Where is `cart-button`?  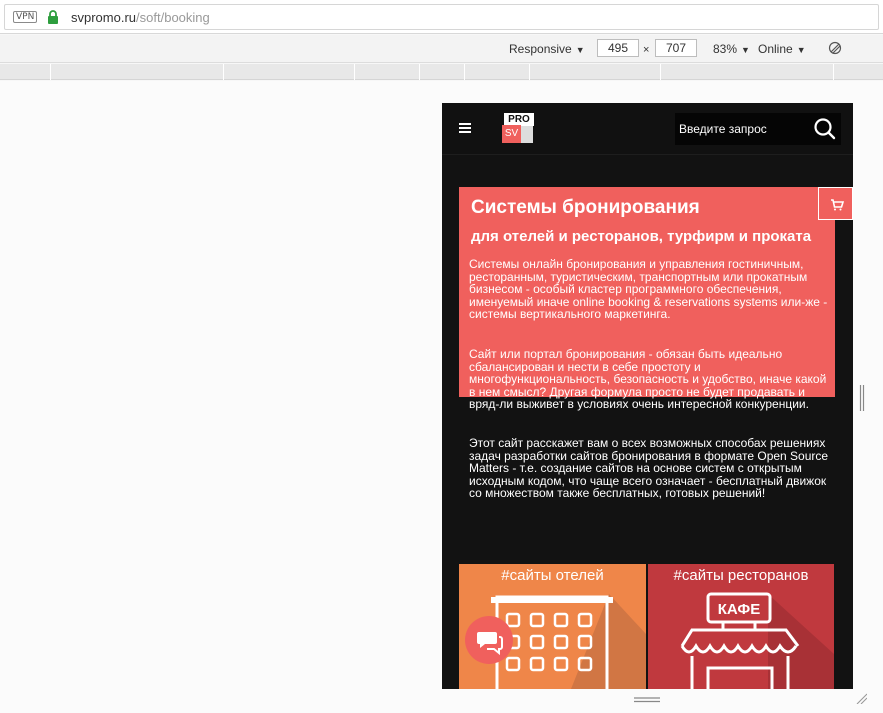
cart-button is located at coordinates (835, 203).